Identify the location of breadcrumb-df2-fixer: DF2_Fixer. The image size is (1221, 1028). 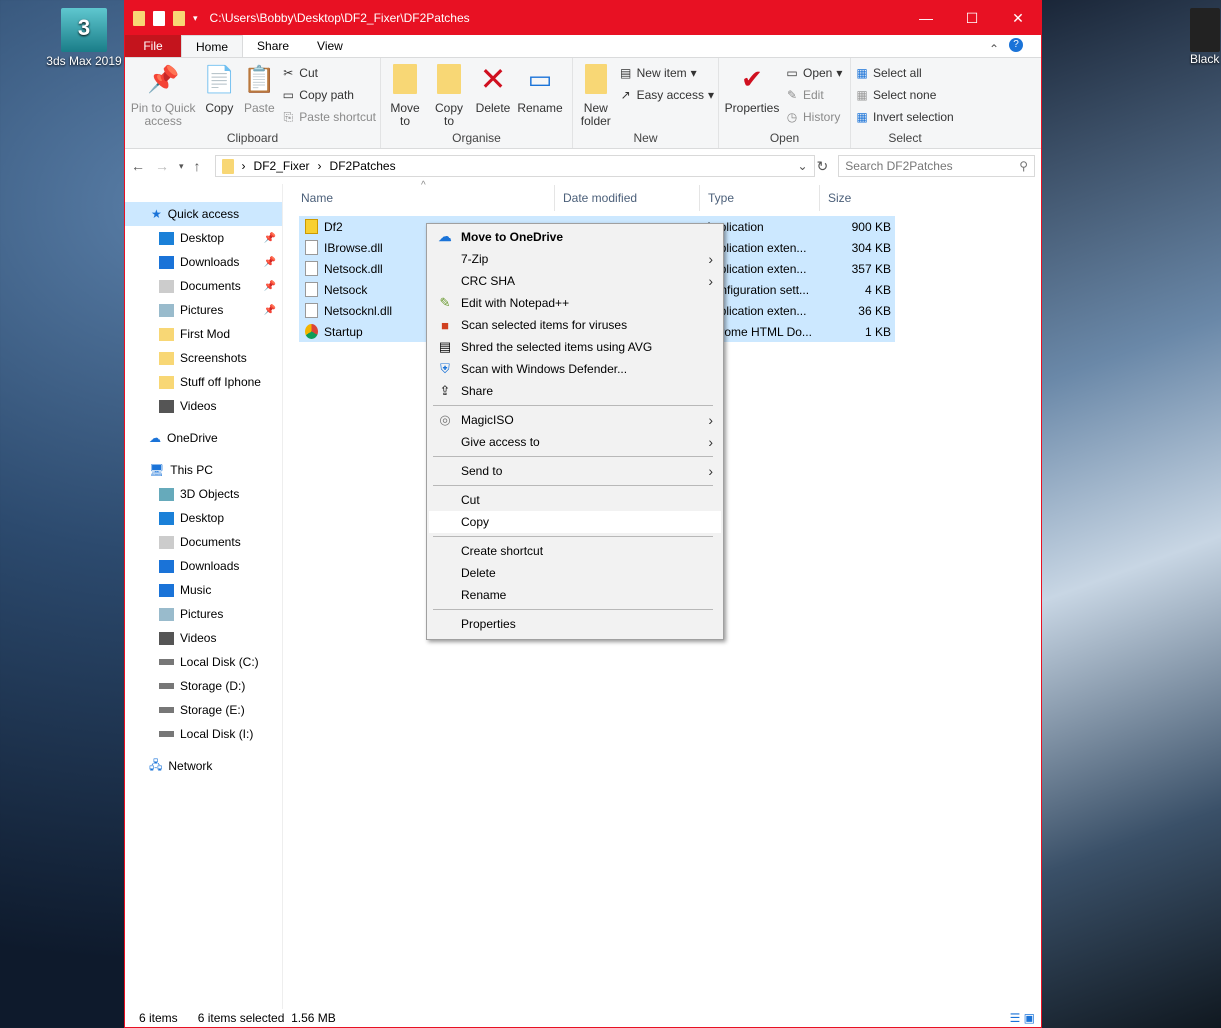
(282, 166).